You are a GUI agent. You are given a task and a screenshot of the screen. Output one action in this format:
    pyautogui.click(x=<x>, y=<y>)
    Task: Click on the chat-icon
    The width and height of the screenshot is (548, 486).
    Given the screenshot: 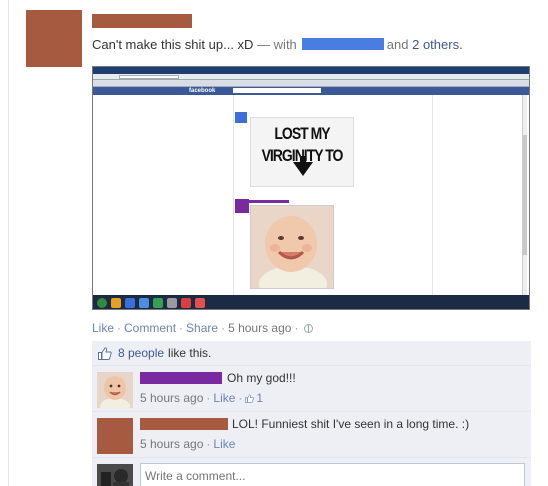 What is the action you would take?
    pyautogui.click(x=158, y=303)
    